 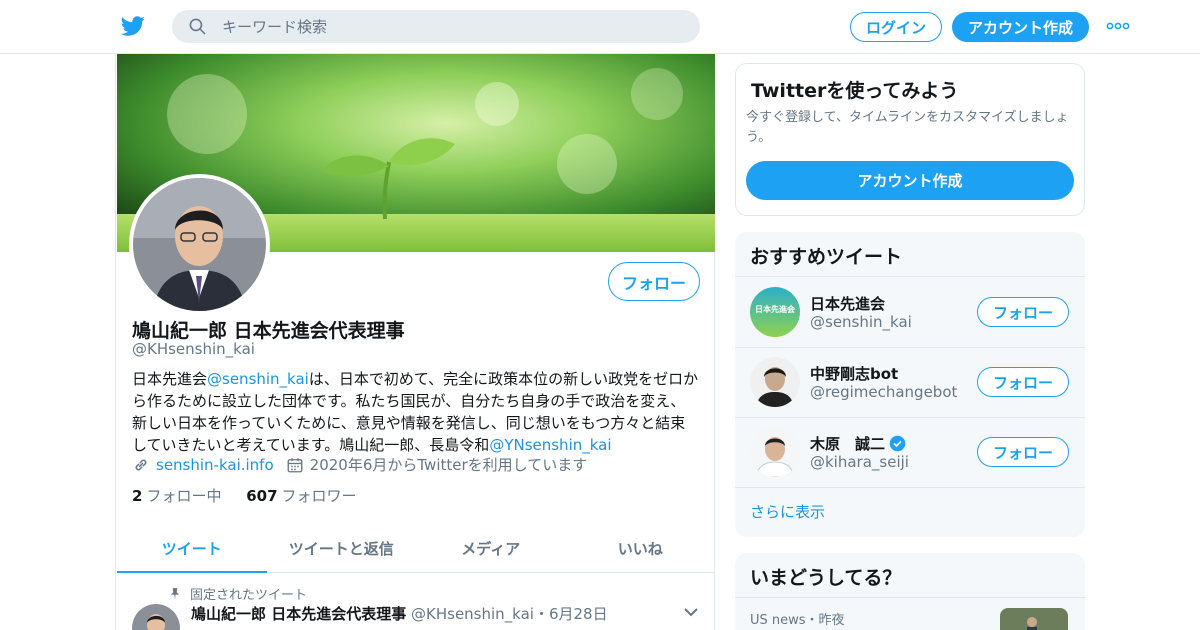 What do you see at coordinates (691, 612) in the screenshot?
I see `chevron-down-icon` at bounding box center [691, 612].